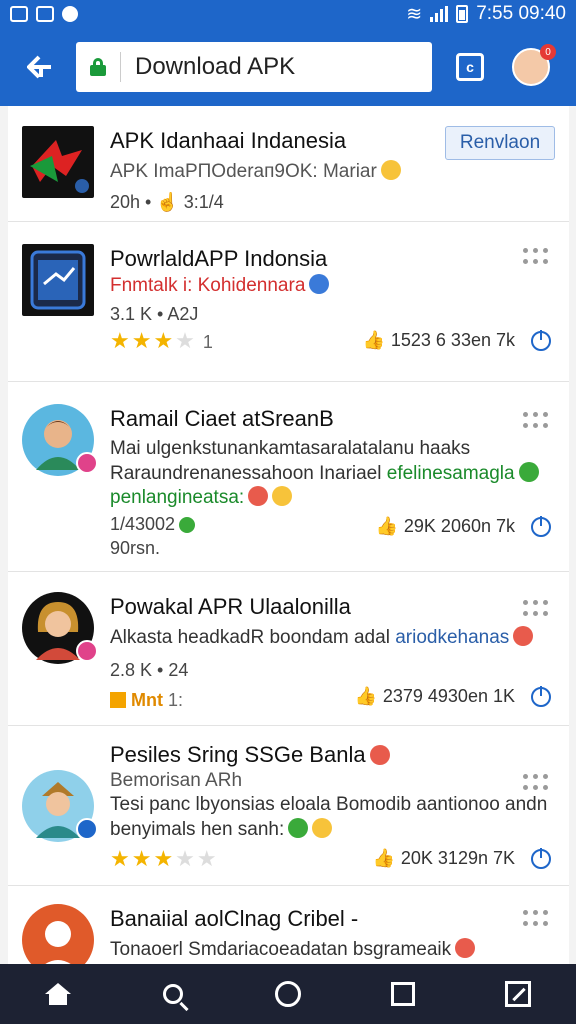  What do you see at coordinates (208, 285) in the screenshot?
I see `subtitle-text: Fnmtalk i: Kohidennara` at bounding box center [208, 285].